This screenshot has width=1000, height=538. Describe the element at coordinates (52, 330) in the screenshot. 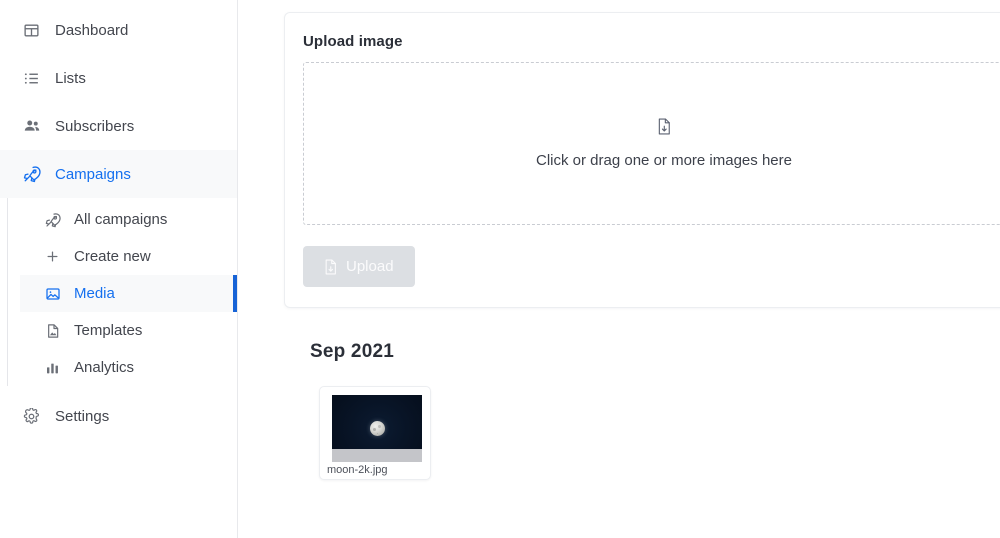

I see `file-image-icon` at that location.